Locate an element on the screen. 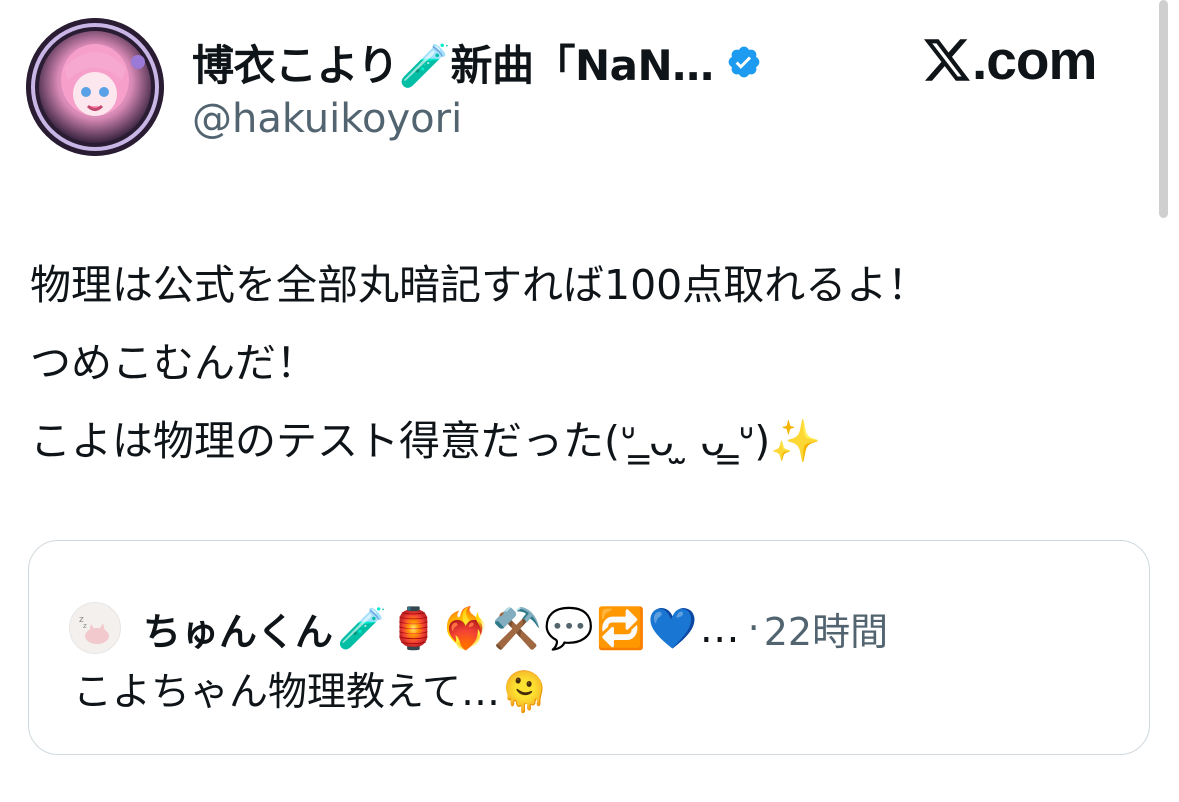 The height and width of the screenshot is (802, 1179). tweet-line: 物理は公式を全部丸暗記すれば100点取れるよ！ is located at coordinates (479, 285).